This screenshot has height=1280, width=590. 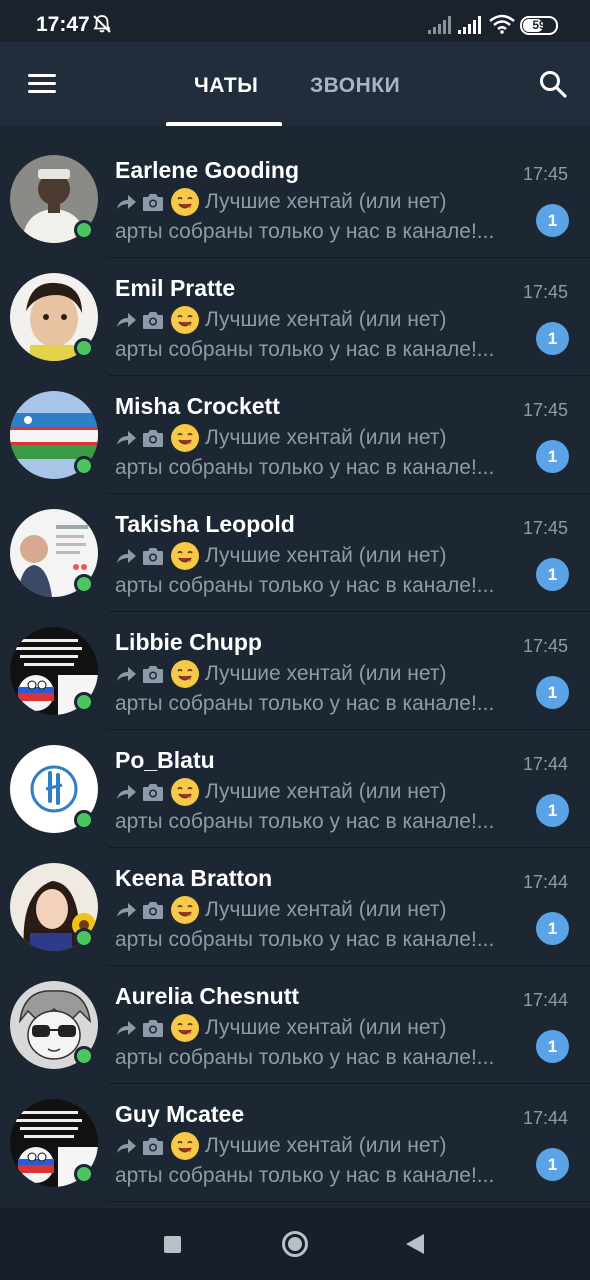 I want to click on chat-name: Aurelia Chesnutt, so click(x=207, y=996).